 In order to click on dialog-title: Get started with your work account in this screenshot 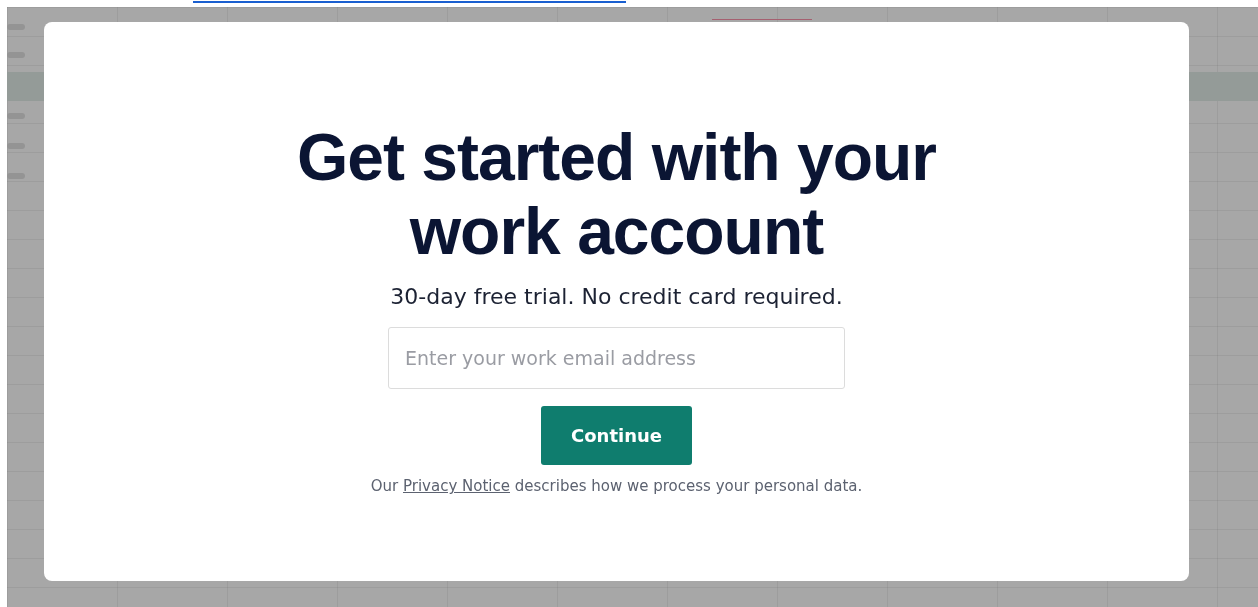, I will do `click(616, 194)`.